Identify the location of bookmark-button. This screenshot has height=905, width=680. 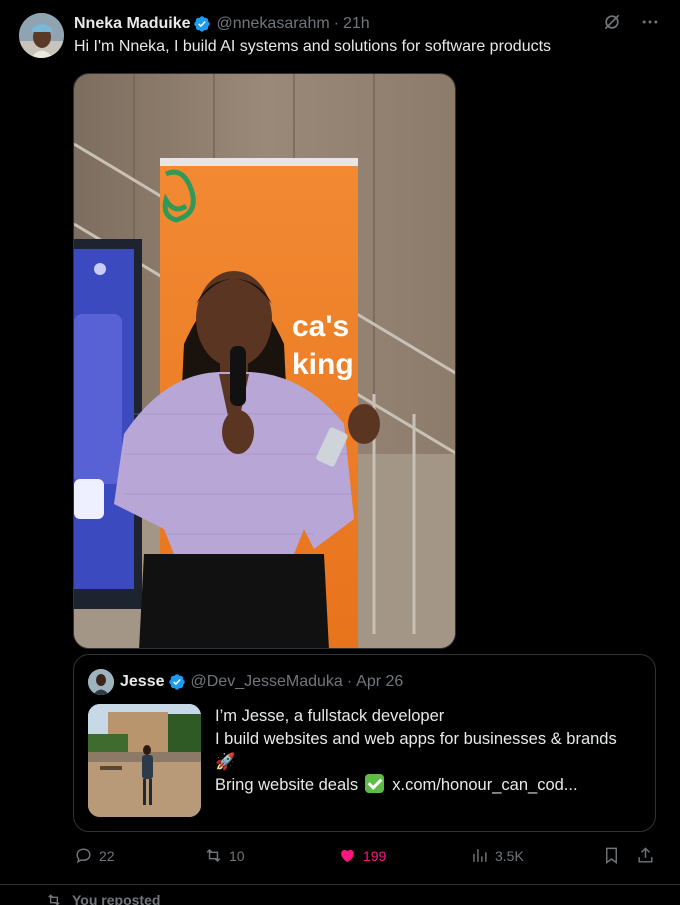
(611, 855).